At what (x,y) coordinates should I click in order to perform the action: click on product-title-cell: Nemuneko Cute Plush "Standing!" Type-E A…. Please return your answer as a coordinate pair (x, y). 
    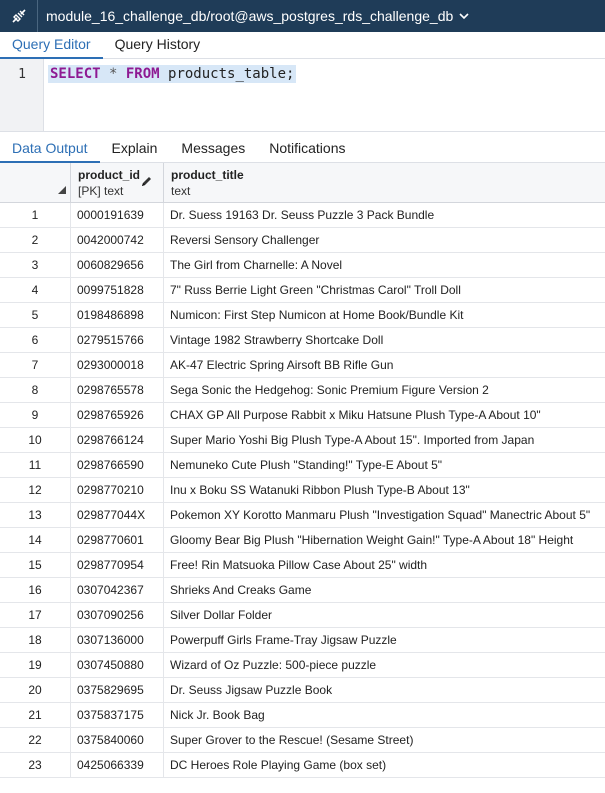
    Looking at the image, I should click on (384, 465).